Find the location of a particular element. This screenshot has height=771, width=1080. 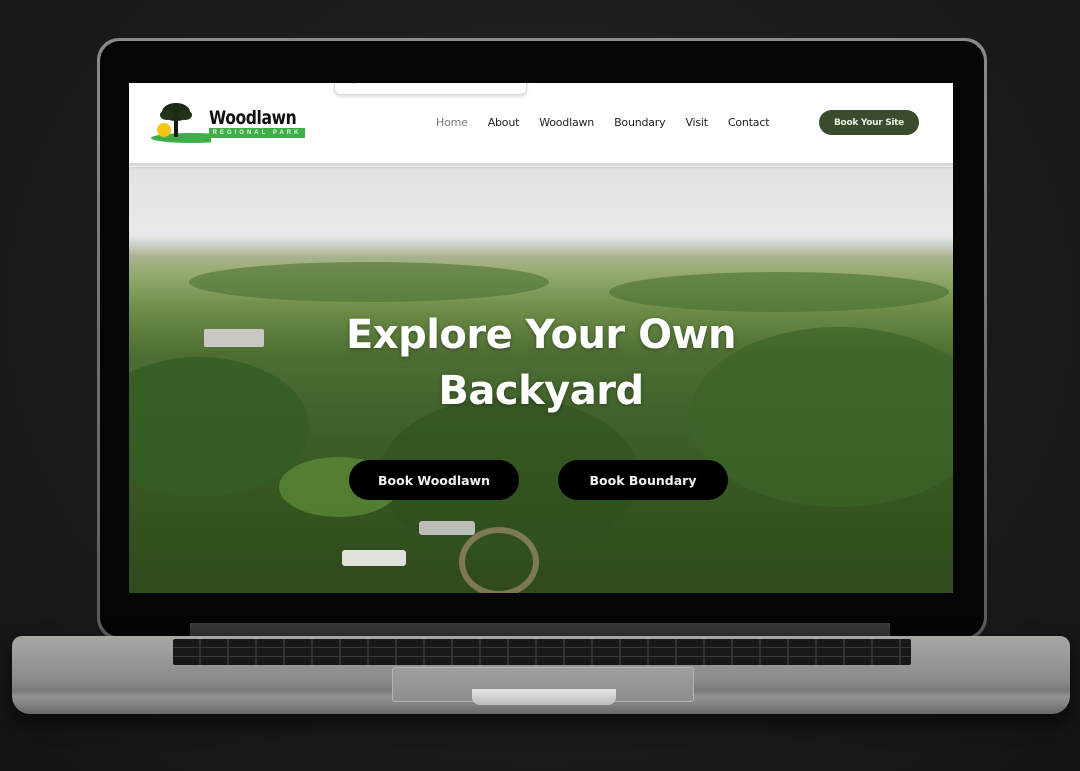

site-logo: Woodlawn REGIONAL PARK is located at coordinates (230, 121).